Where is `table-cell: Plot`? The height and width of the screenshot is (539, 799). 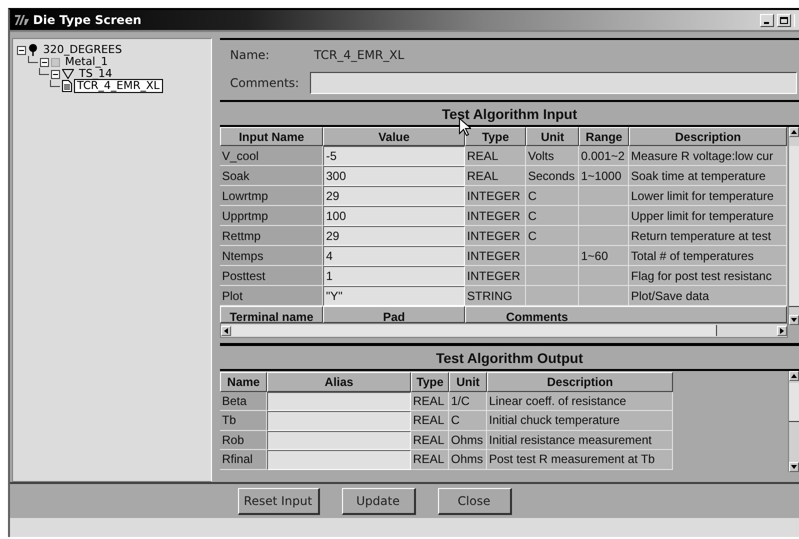
table-cell: Plot is located at coordinates (271, 296).